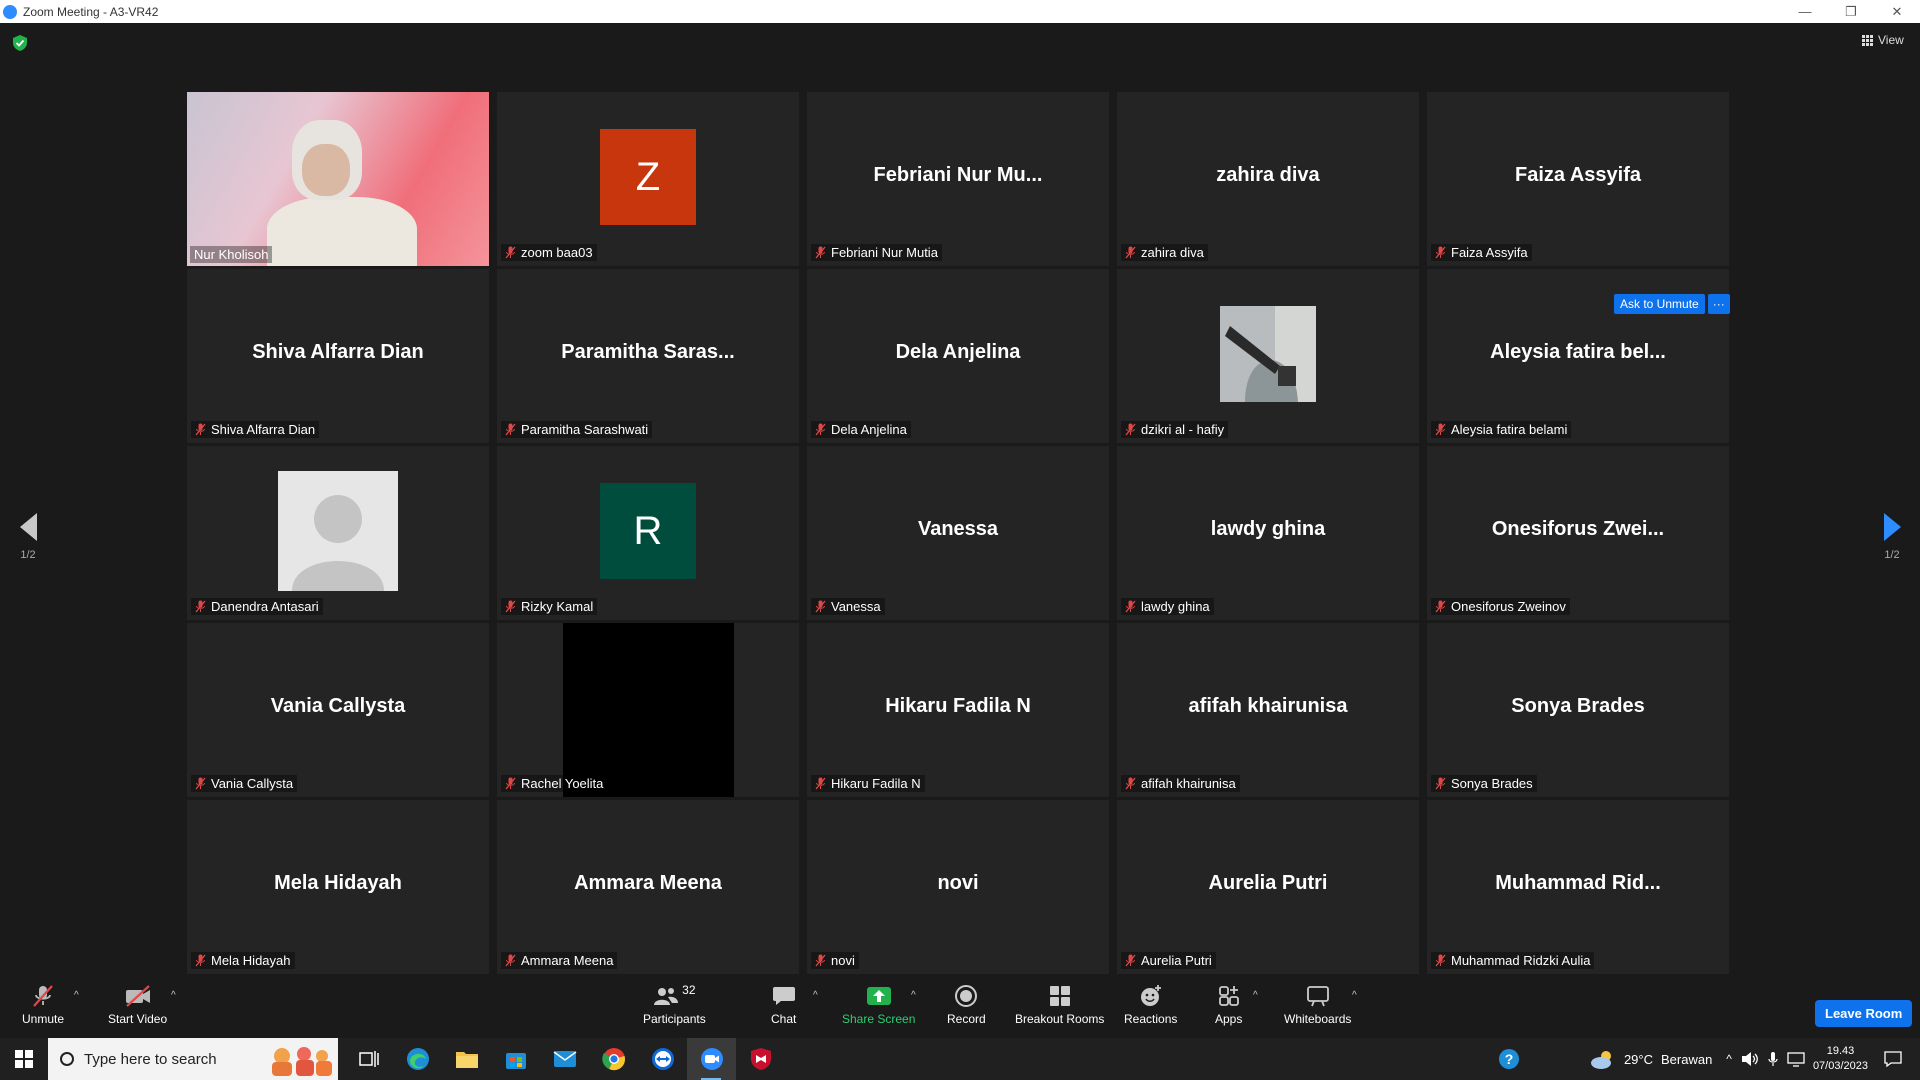 This screenshot has width=1920, height=1080. I want to click on record-button: Record, so click(966, 1005).